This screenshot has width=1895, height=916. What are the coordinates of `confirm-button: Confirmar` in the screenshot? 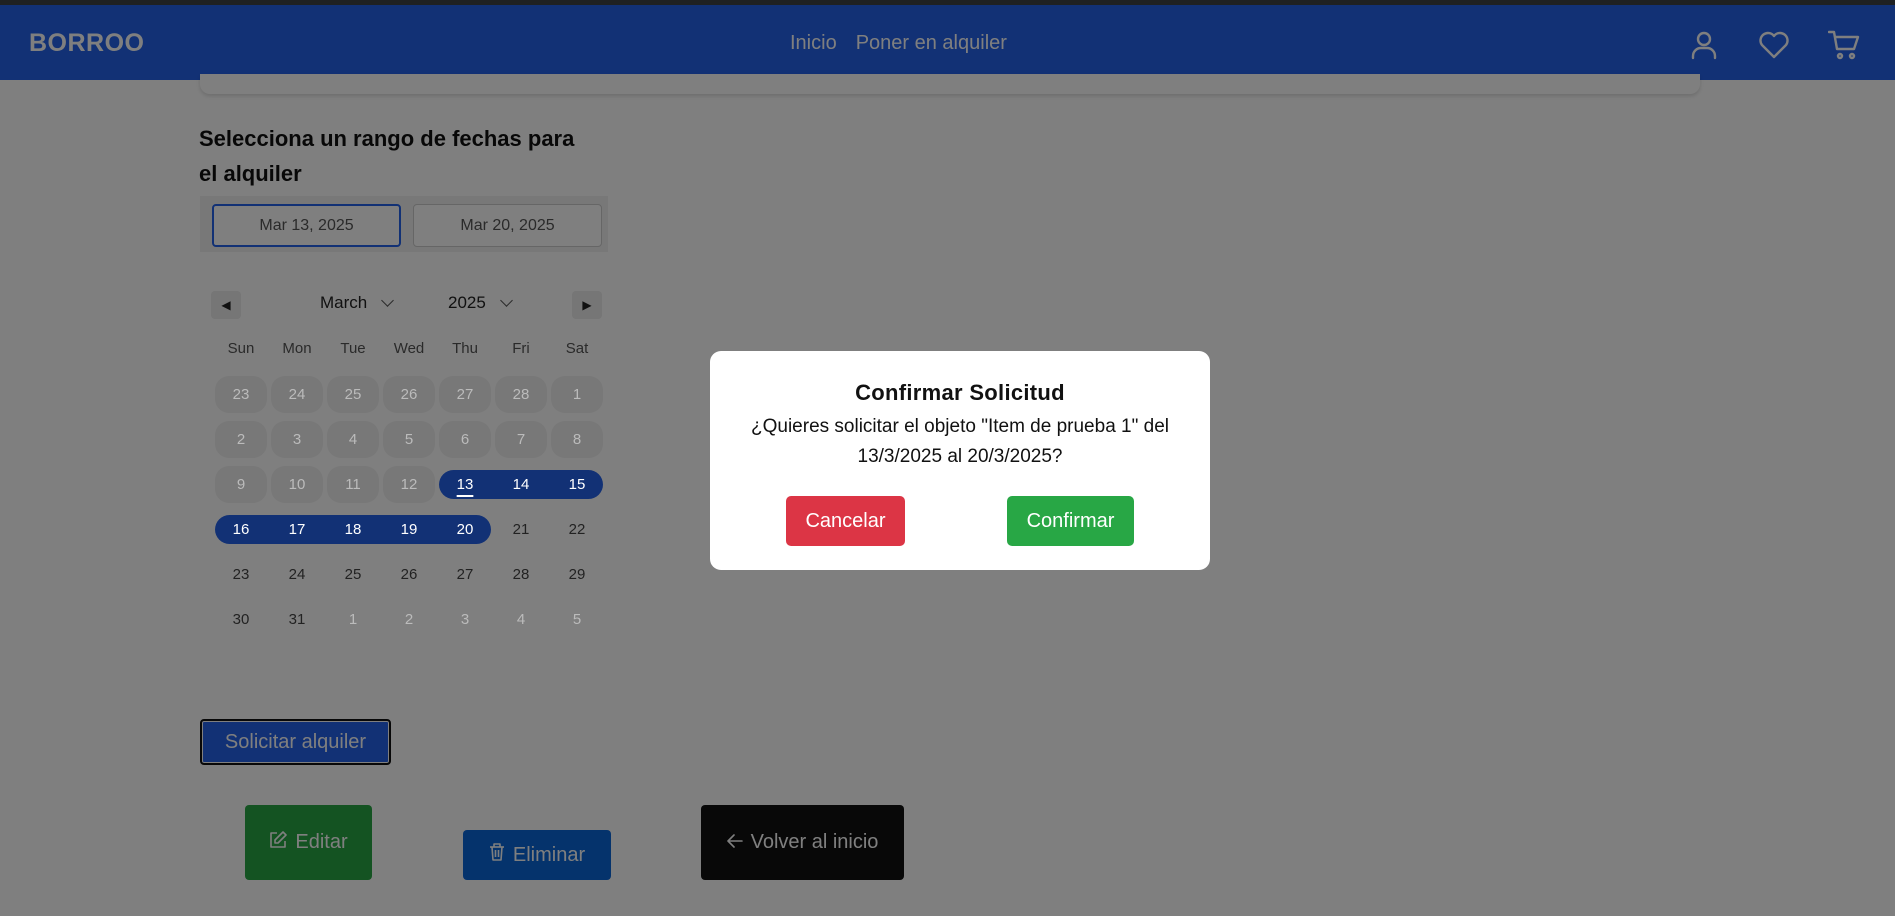 It's located at (1070, 521).